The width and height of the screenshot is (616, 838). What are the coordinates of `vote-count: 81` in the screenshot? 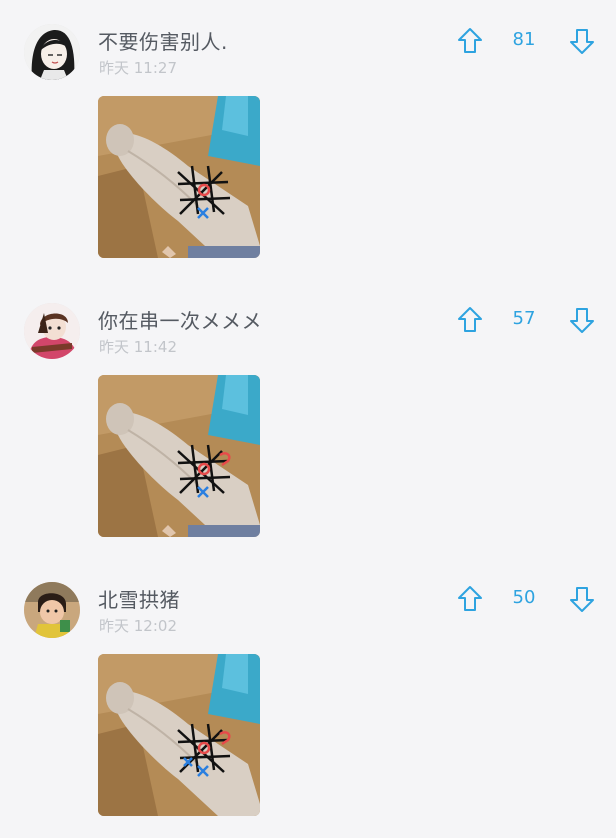 It's located at (524, 39).